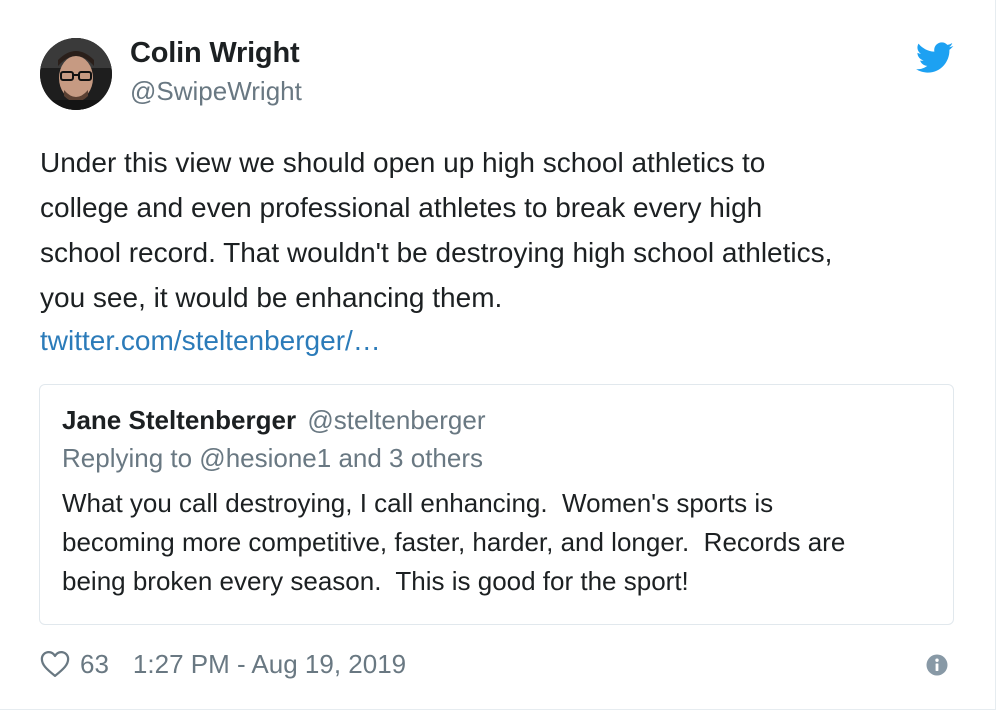 Image resolution: width=996 pixels, height=710 pixels. Describe the element at coordinates (396, 420) in the screenshot. I see `quoted-author-handle: @steltenberger` at that location.